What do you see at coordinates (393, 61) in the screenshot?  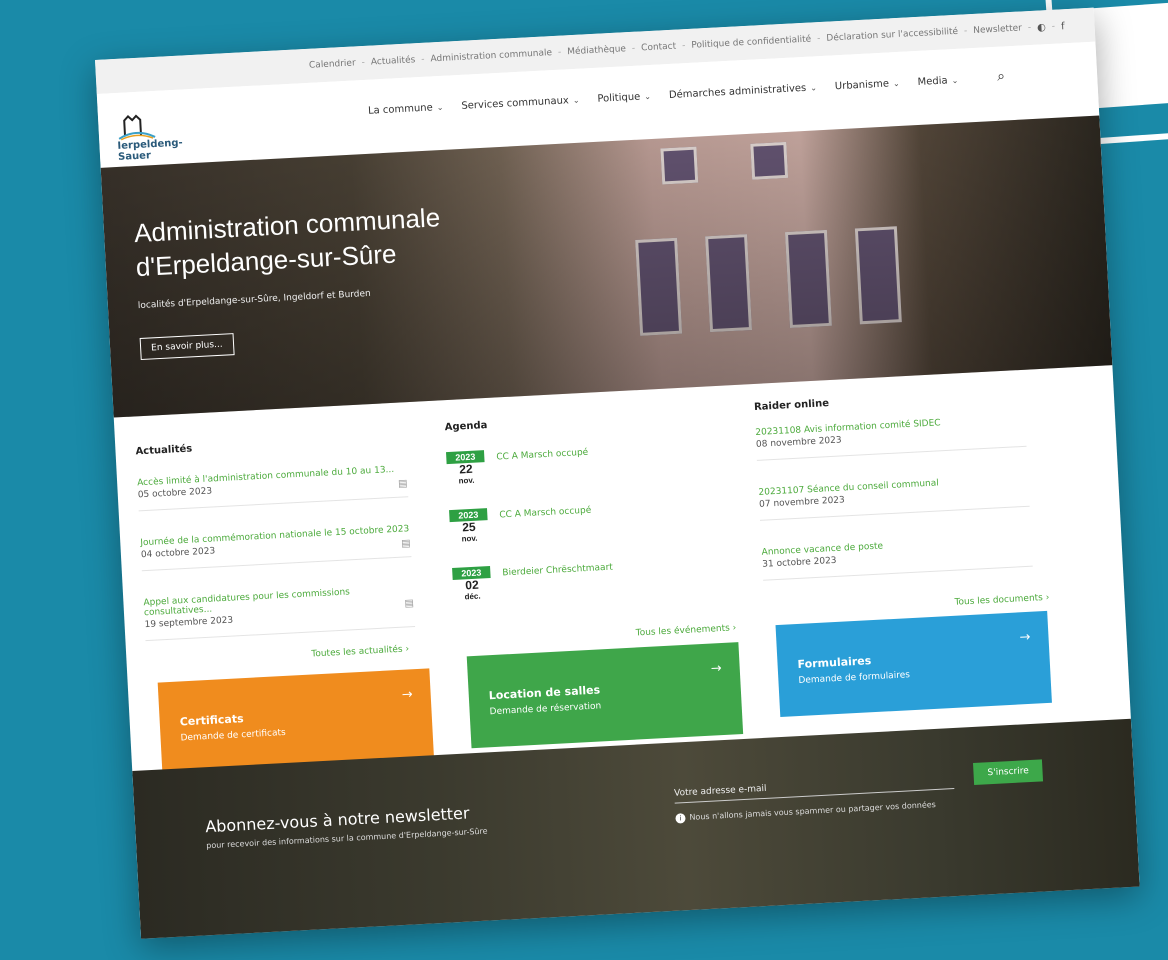 I see `util-link-actualites: Actualités` at bounding box center [393, 61].